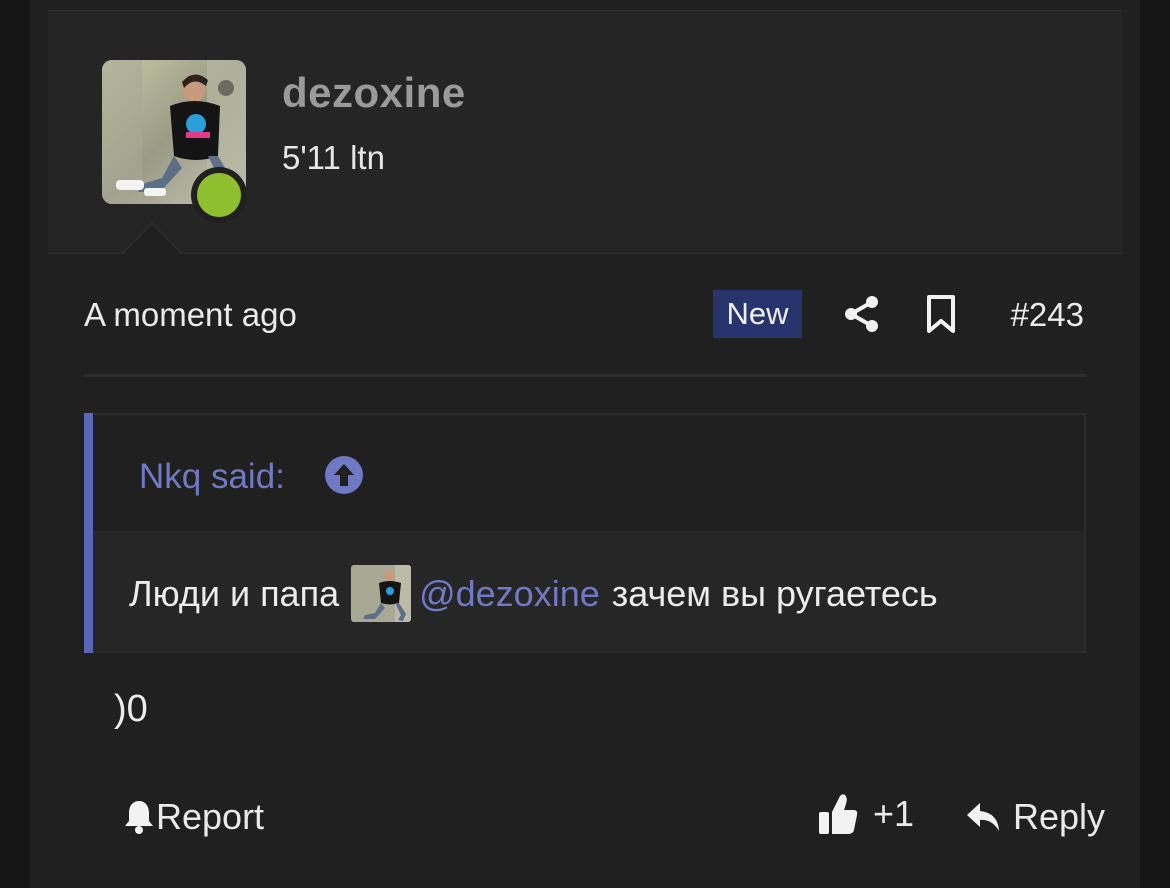 Image resolution: width=1170 pixels, height=888 pixels. I want to click on meta-divider, so click(585, 375).